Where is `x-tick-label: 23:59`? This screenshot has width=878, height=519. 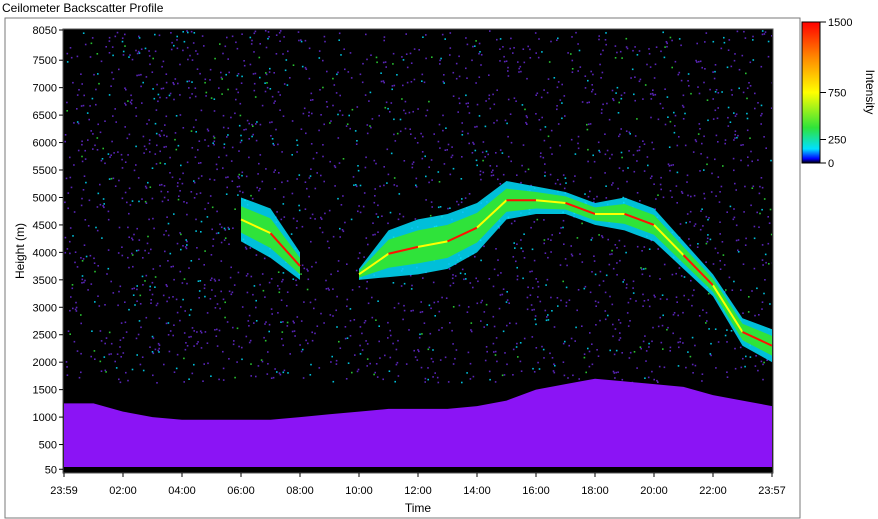
x-tick-label: 23:59 is located at coordinates (64, 491).